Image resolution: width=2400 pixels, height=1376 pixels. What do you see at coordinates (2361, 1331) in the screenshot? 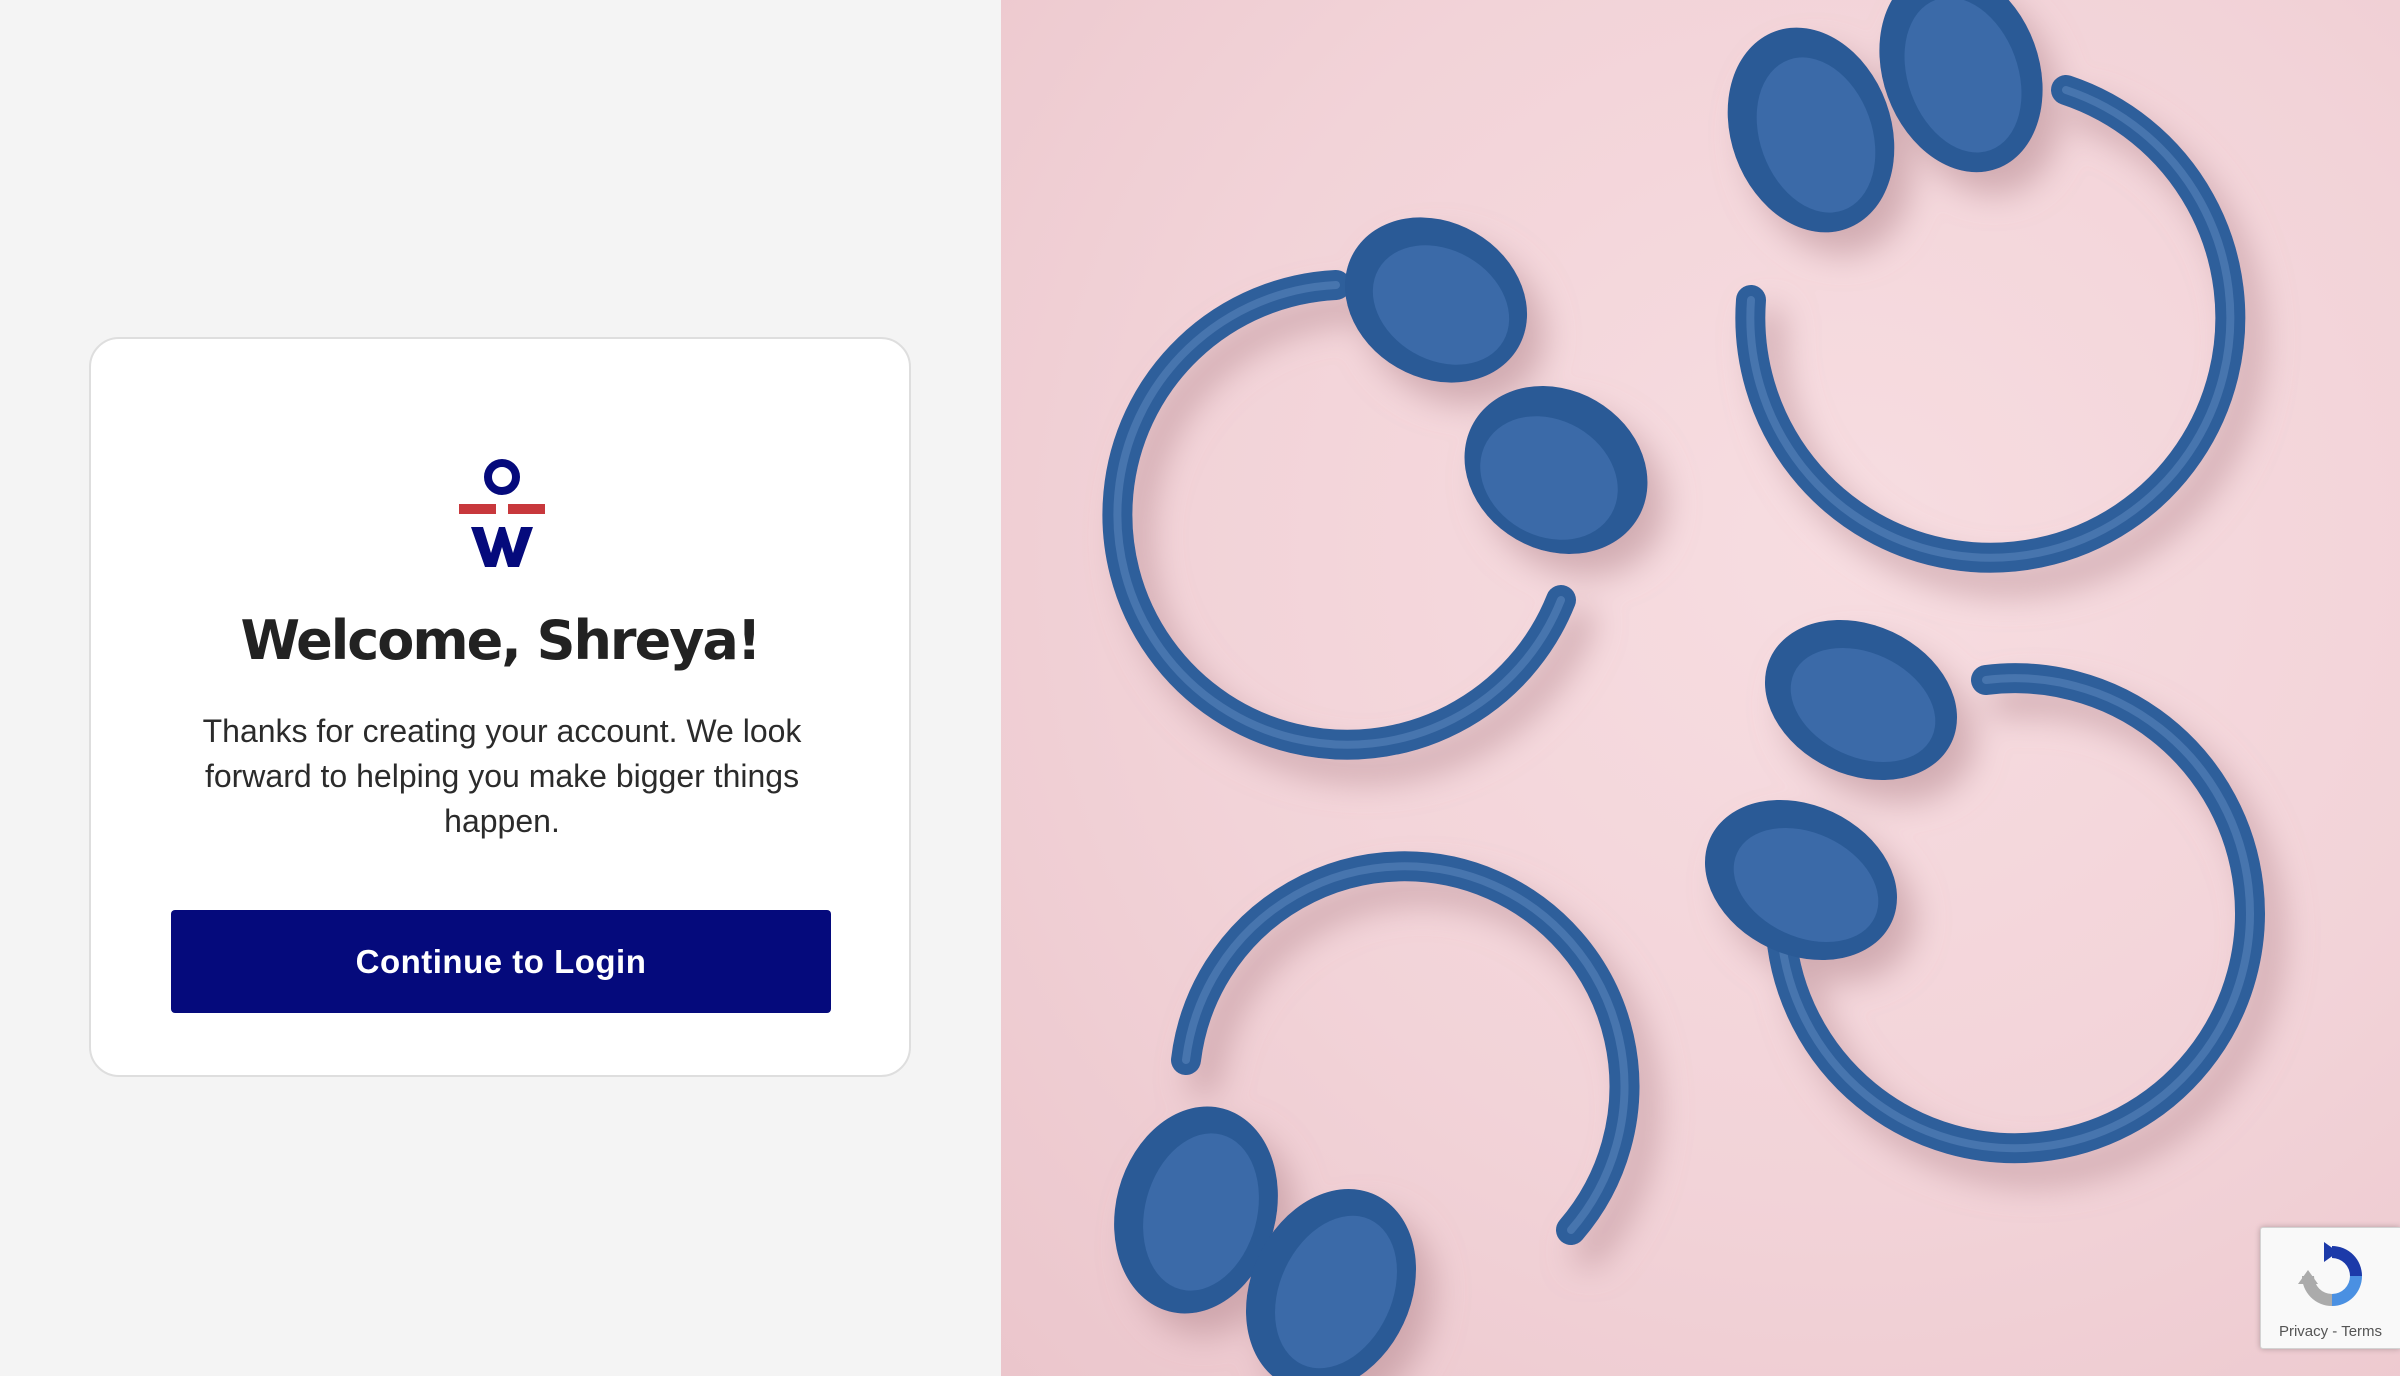
I see `recaptcha-terms-link: Terms` at bounding box center [2361, 1331].